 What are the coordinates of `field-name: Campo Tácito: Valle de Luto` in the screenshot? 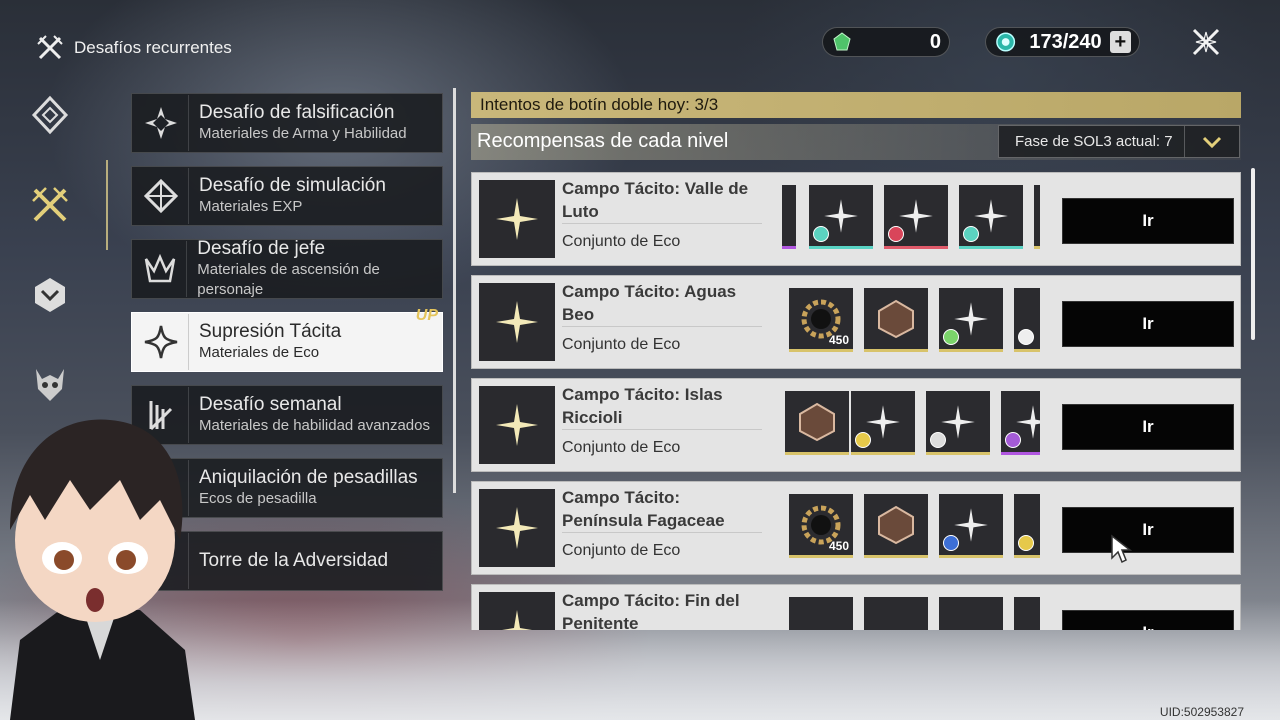 It's located at (655, 200).